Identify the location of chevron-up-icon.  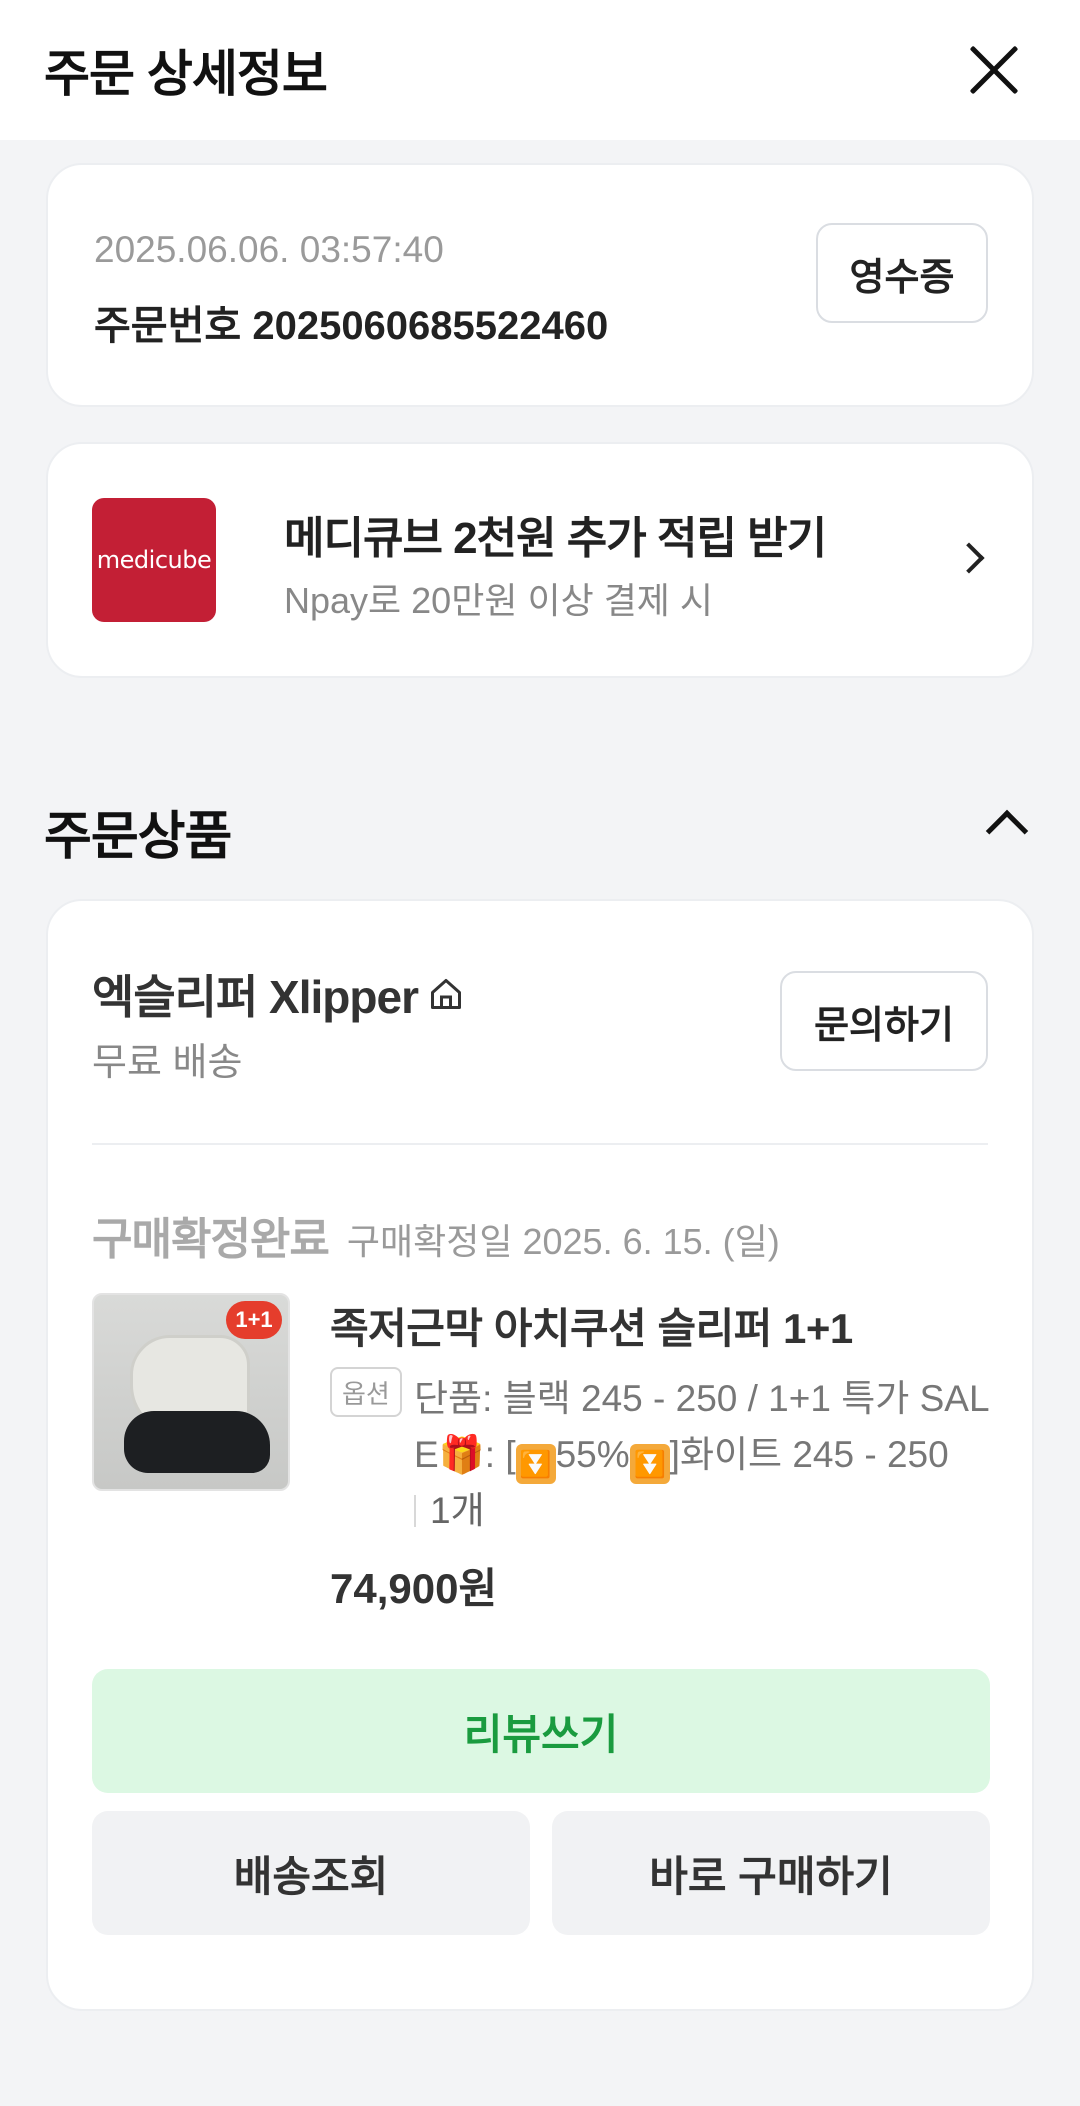
(1007, 831).